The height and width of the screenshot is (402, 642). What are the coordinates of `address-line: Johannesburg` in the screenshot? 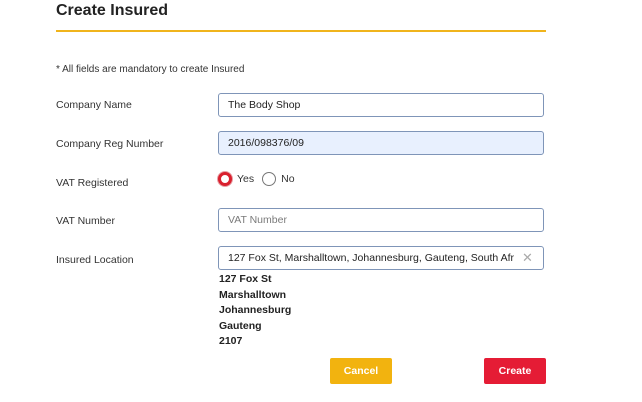 It's located at (255, 310).